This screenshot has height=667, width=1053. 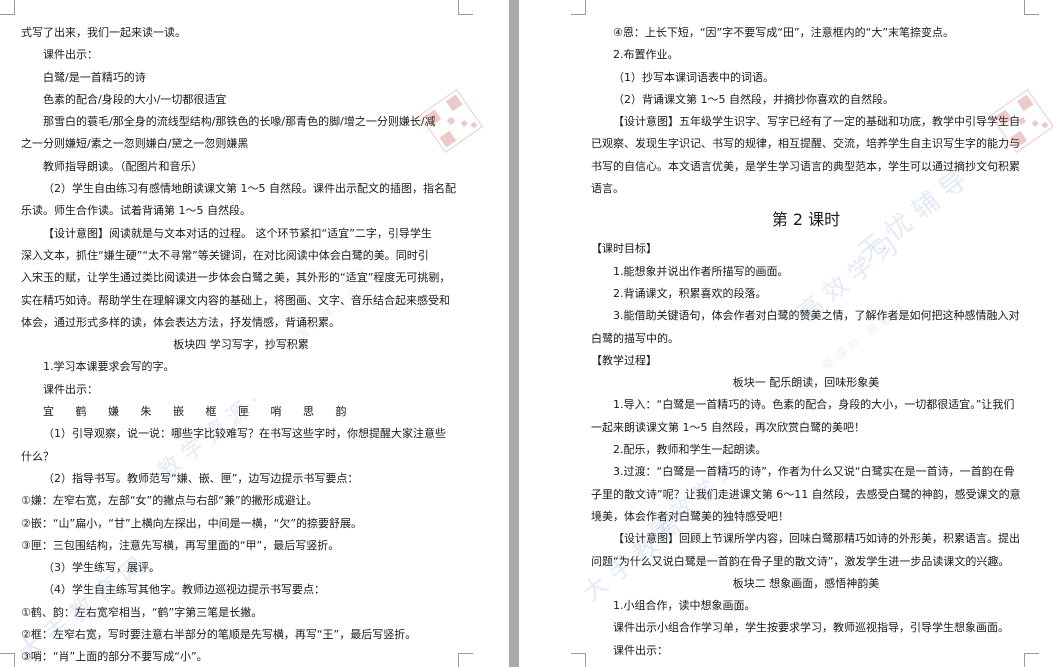 I want to click on text-line: 之一分则嫌短/素之一忽则嫌白/黛之一忽则嫌黑, so click(x=135, y=144).